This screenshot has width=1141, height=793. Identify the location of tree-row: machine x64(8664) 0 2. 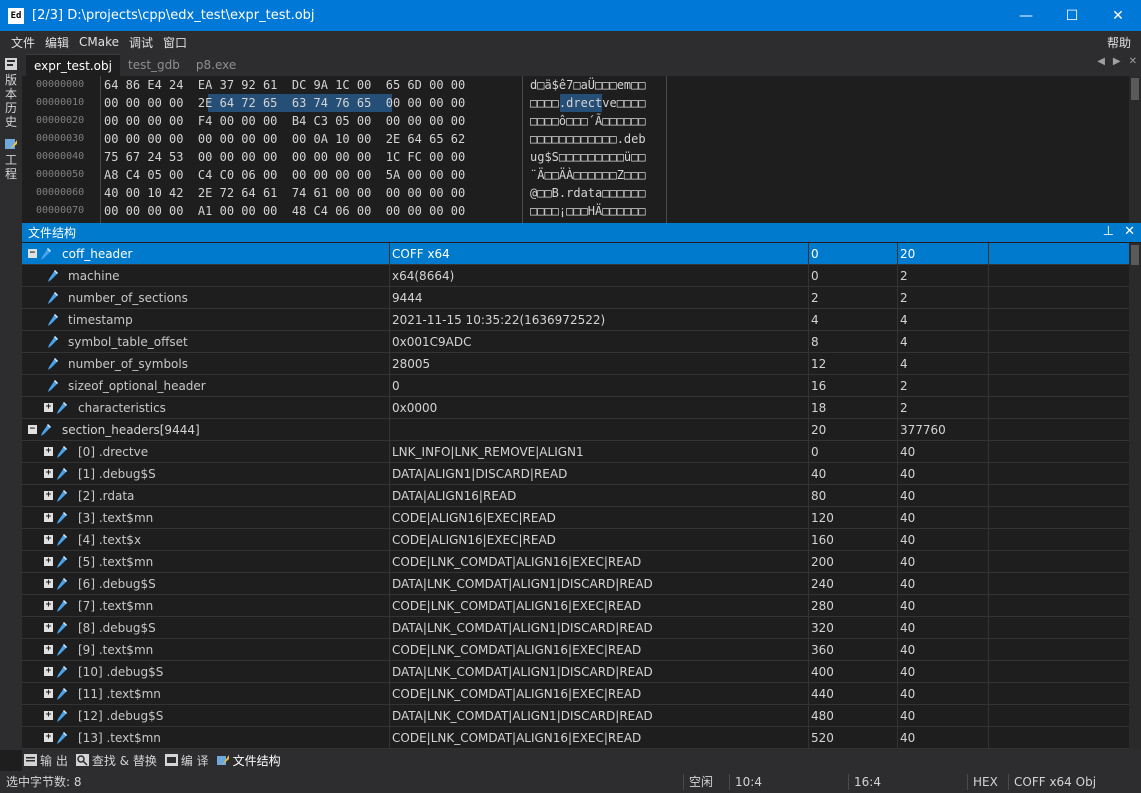
(575, 276).